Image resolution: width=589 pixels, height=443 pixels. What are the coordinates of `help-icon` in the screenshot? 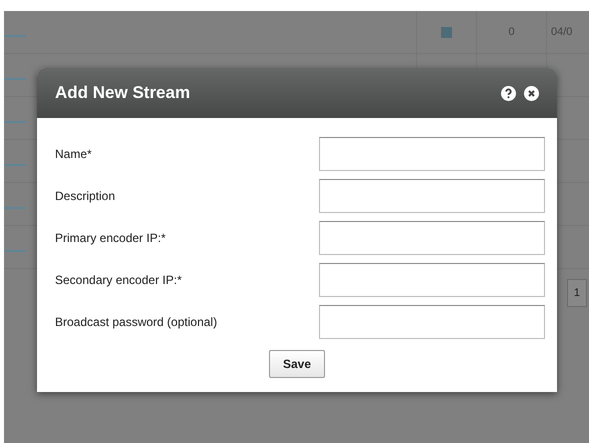 It's located at (508, 93).